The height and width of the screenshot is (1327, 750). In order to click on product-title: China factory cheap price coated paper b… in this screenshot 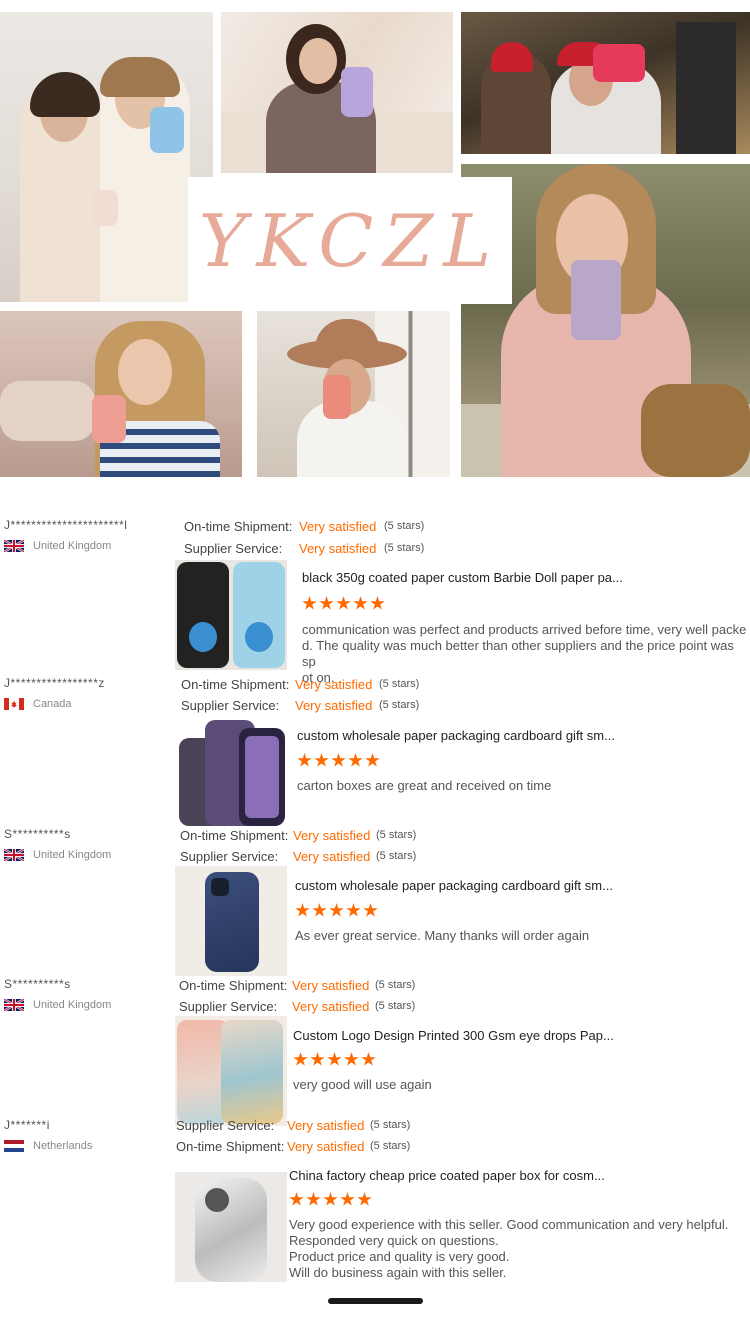, I will do `click(447, 1175)`.